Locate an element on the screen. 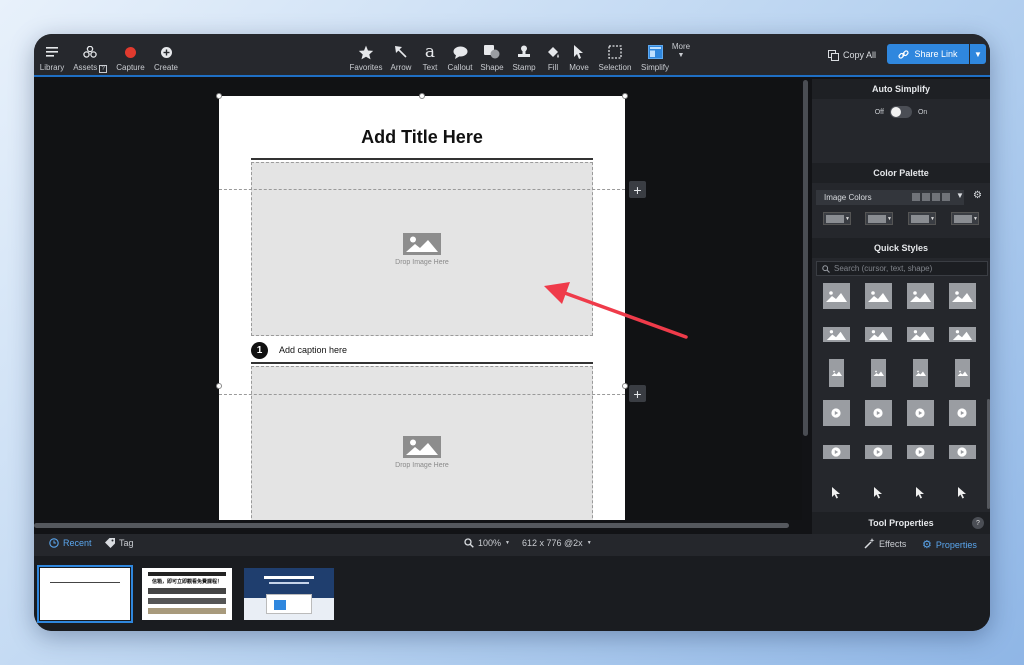  simplify-icon is located at coordinates (655, 52).